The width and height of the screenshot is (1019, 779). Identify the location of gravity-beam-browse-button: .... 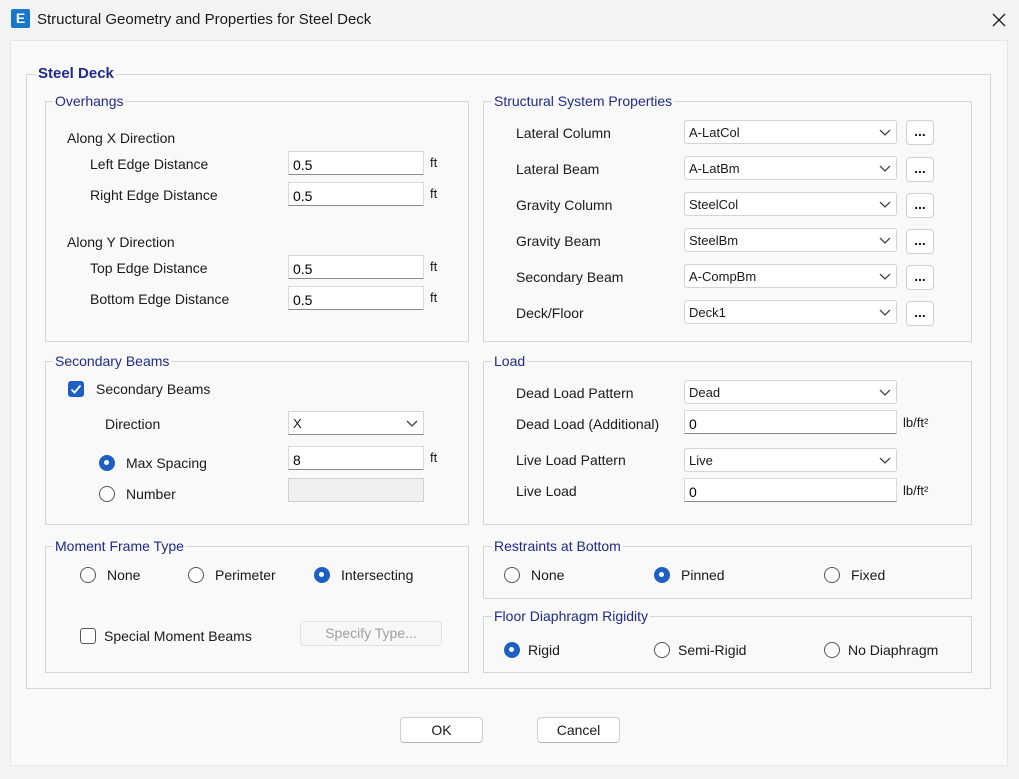
(920, 241).